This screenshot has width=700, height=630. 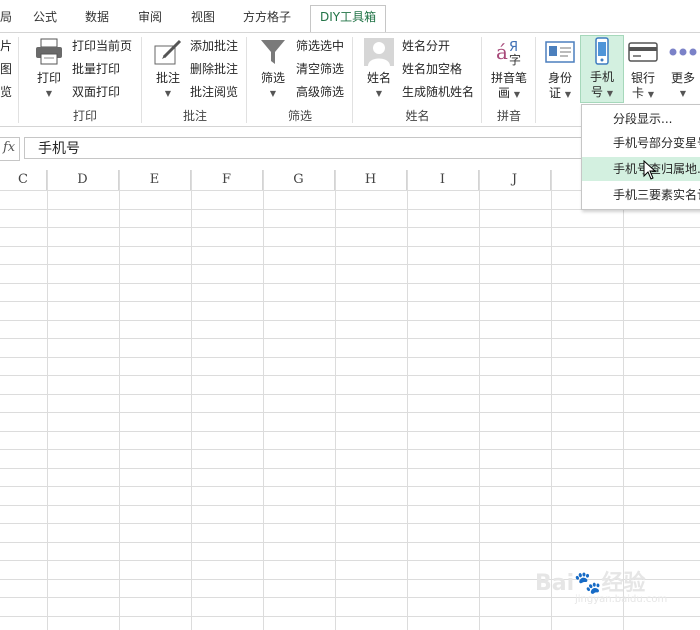 I want to click on phone-label-line2: 号, so click(x=597, y=92).